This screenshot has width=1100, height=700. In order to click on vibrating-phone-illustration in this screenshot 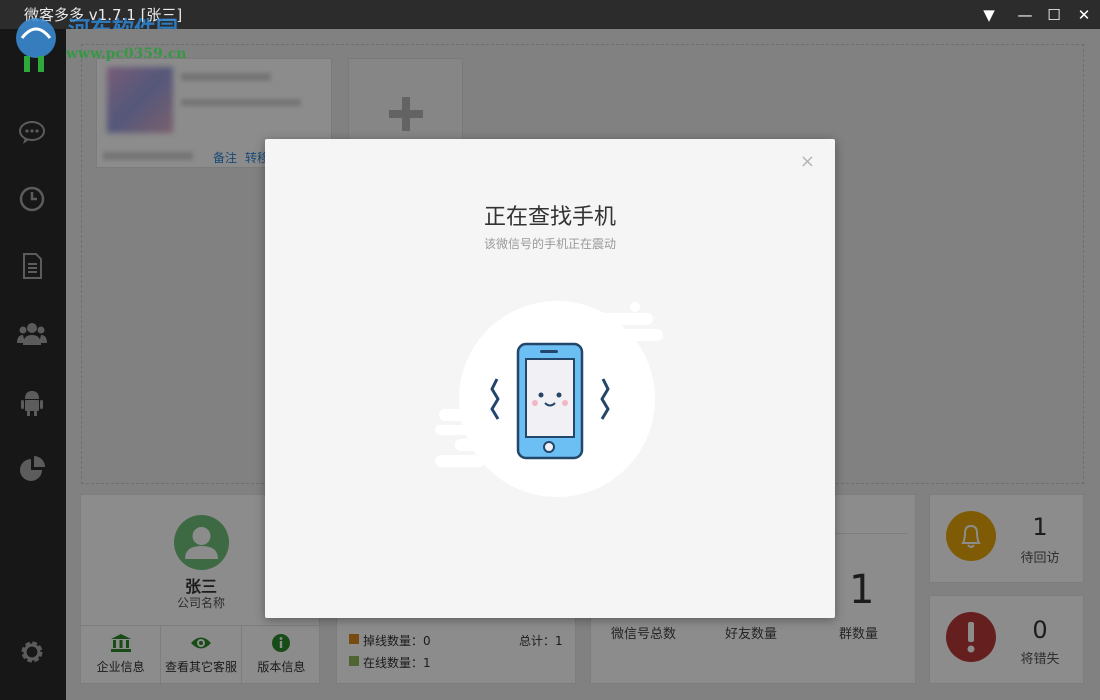, I will do `click(549, 399)`.